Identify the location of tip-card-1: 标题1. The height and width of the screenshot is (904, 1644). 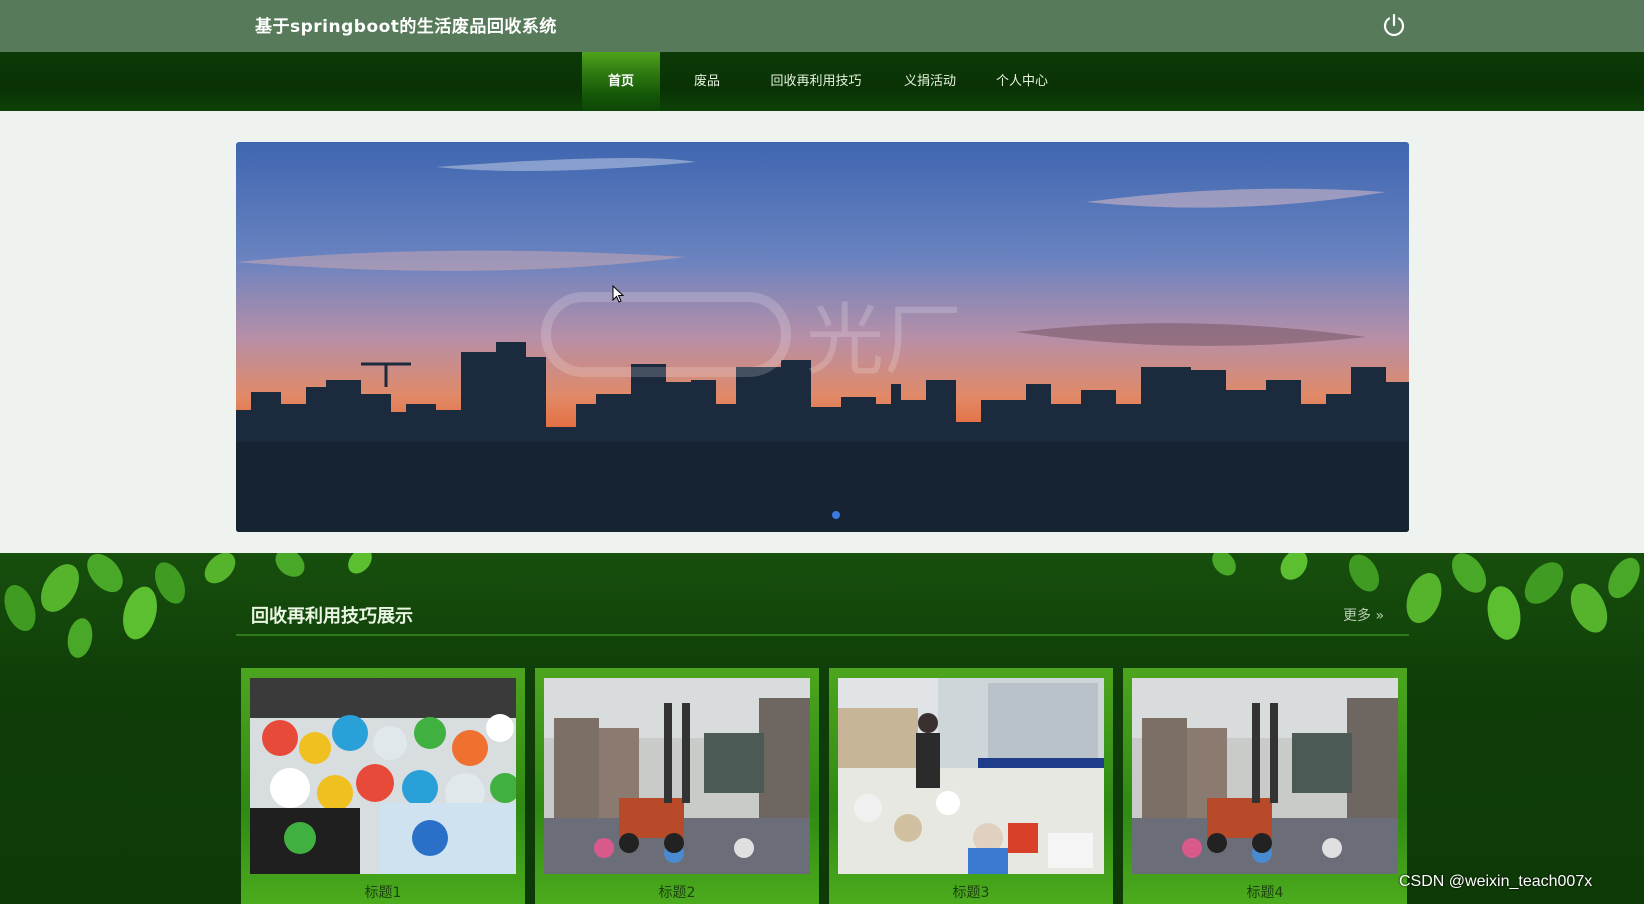
(383, 786).